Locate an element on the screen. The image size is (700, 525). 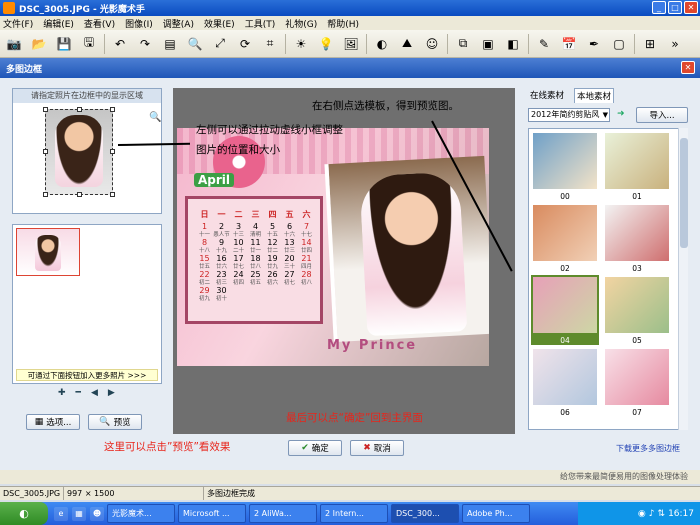
crop-selection-box is located at coordinates (79, 152).